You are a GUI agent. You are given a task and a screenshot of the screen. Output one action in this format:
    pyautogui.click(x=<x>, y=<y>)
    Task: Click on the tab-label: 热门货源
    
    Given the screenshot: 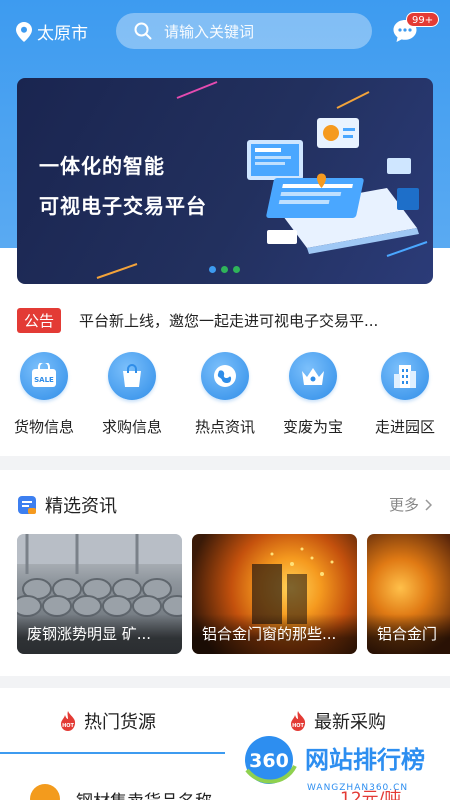 What is the action you would take?
    pyautogui.click(x=120, y=722)
    